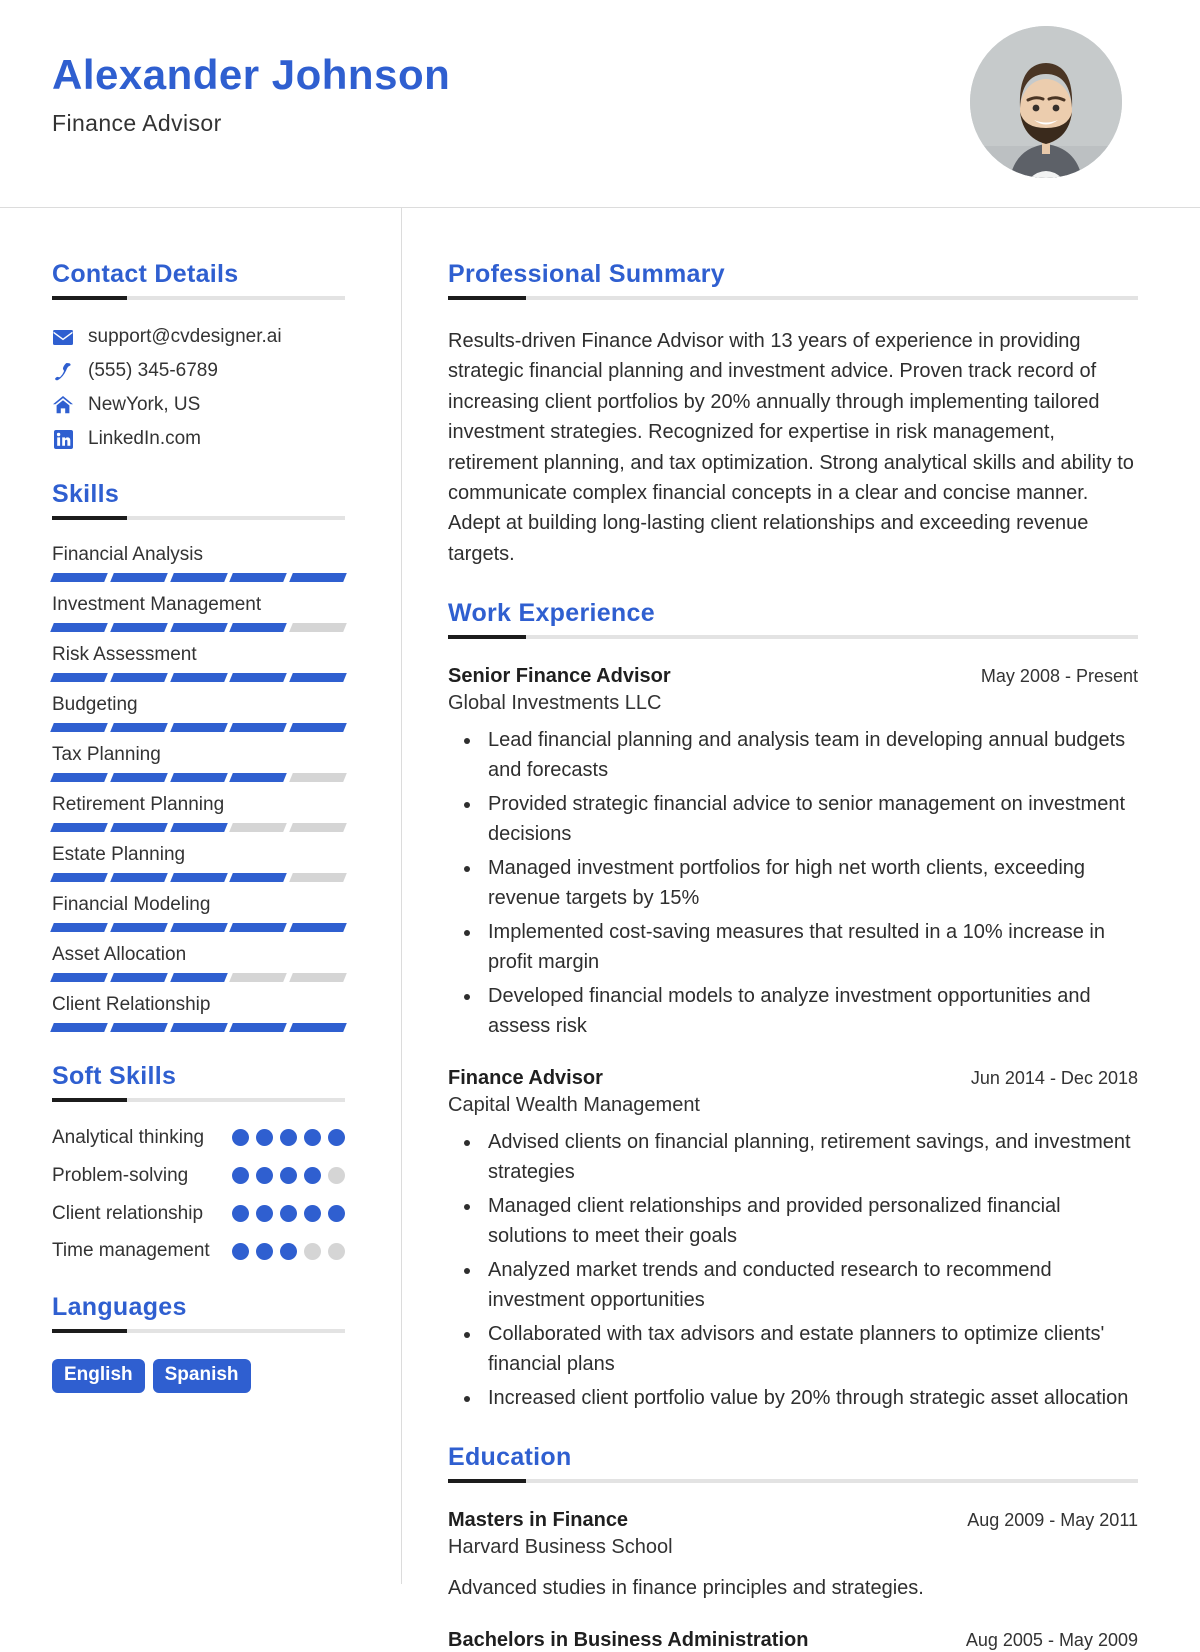  Describe the element at coordinates (185, 336) in the screenshot. I see `contact-email-text: support@cvdesigner.ai` at that location.